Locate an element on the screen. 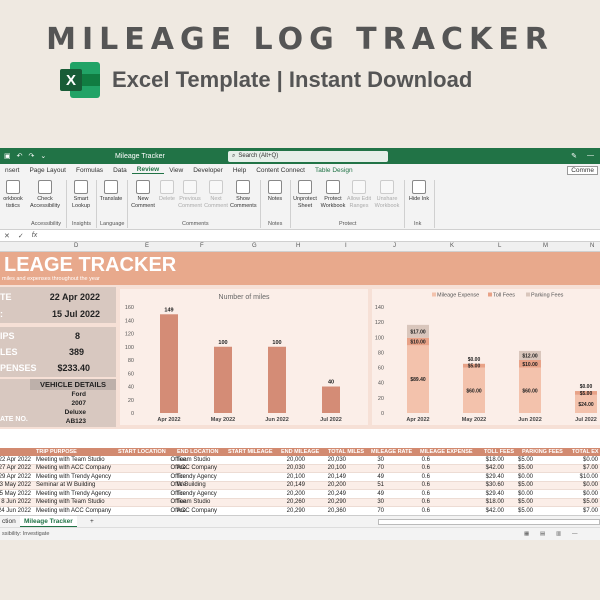 Image resolution: width=600 pixels, height=600 pixels. vehicle-year: 2007 is located at coordinates (79, 403).